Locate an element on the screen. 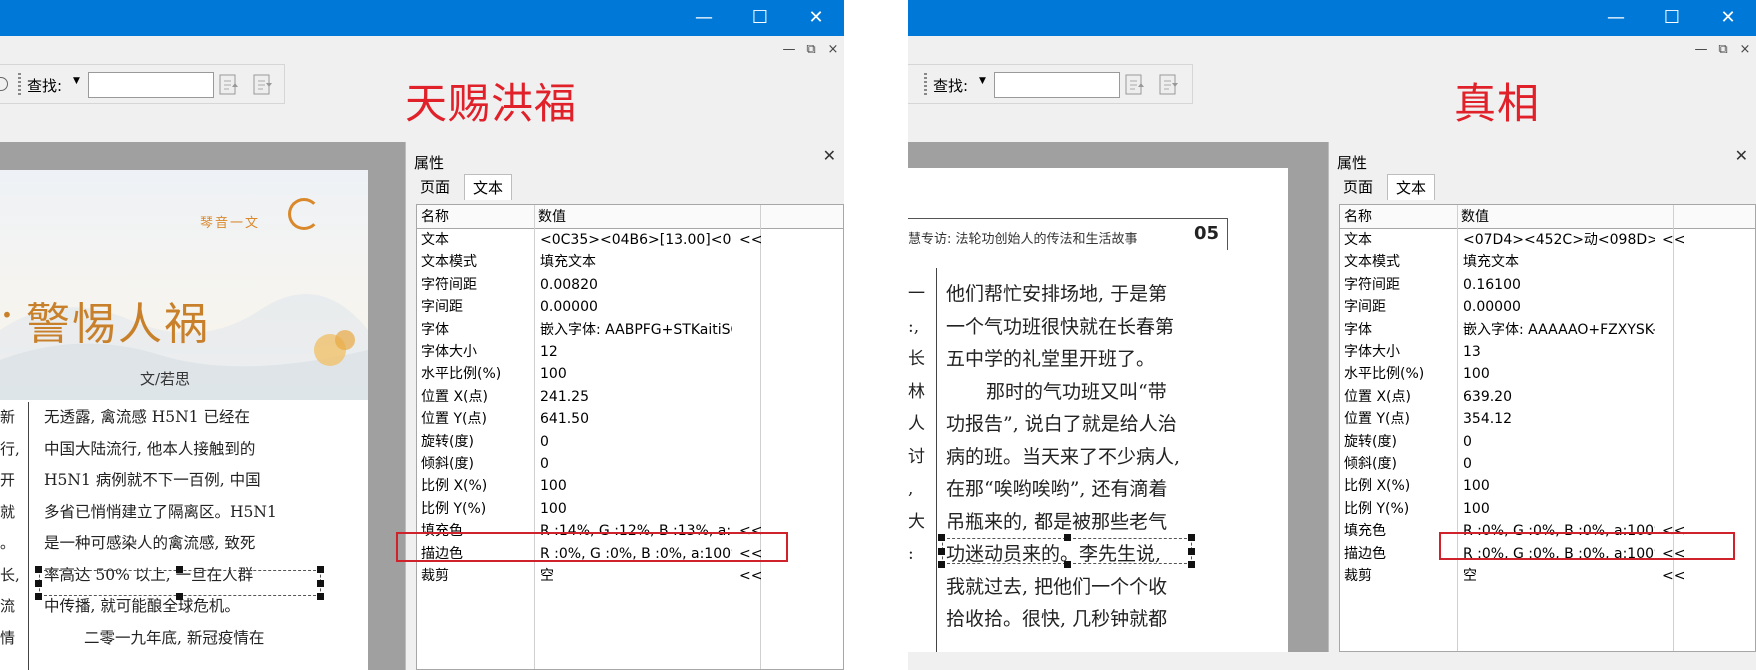  property-value: <07D4><452C>动<098D>来的 is located at coordinates (1559, 240).